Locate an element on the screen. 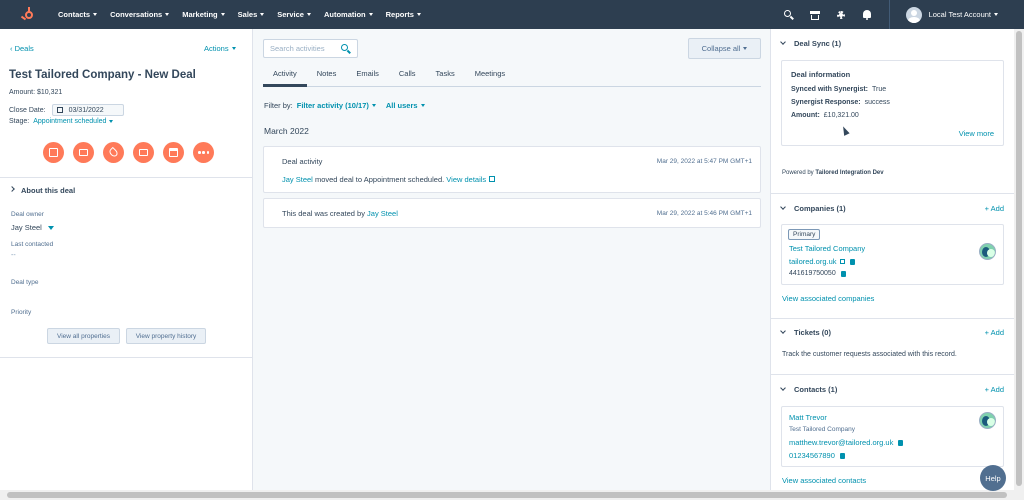  contact-email-link: matthew.trevor@tailored.org.uk is located at coordinates (846, 442).